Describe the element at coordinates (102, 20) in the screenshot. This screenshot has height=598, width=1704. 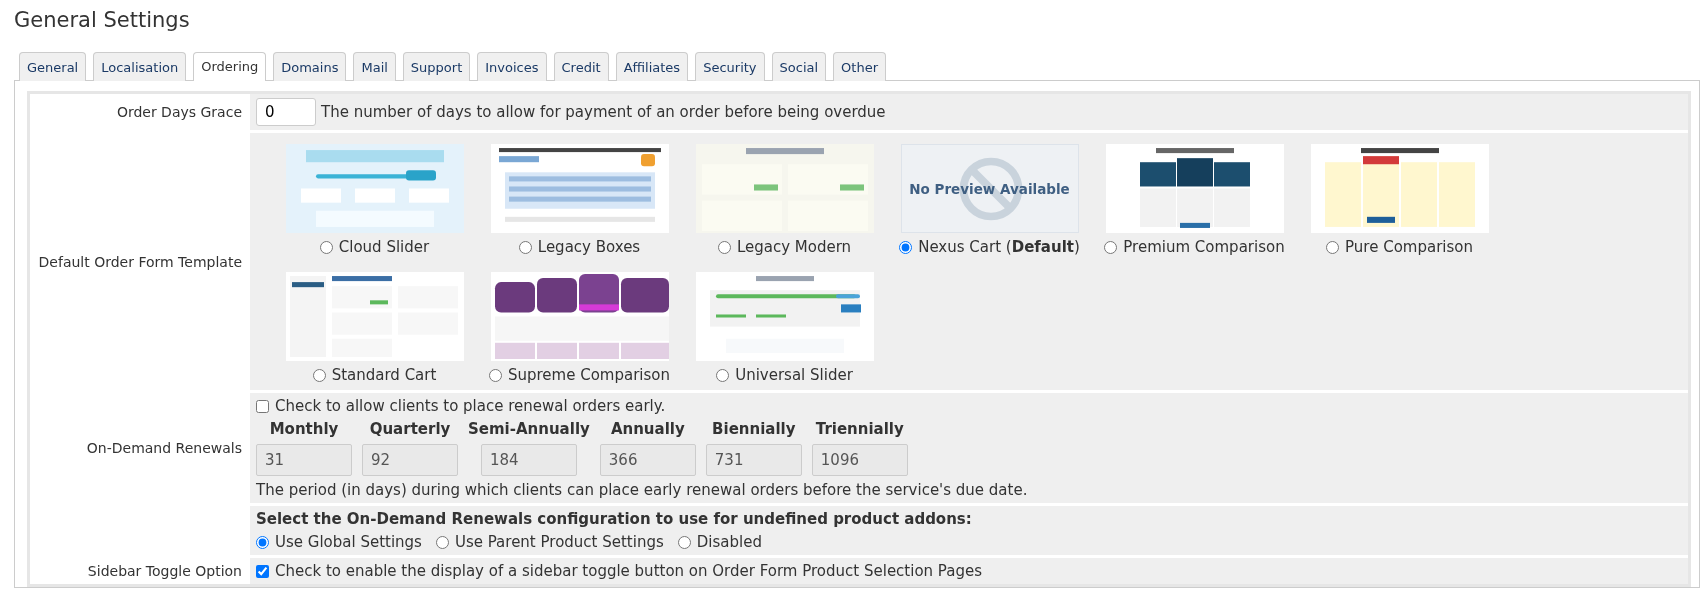
I see `page-title: General Settings` at that location.